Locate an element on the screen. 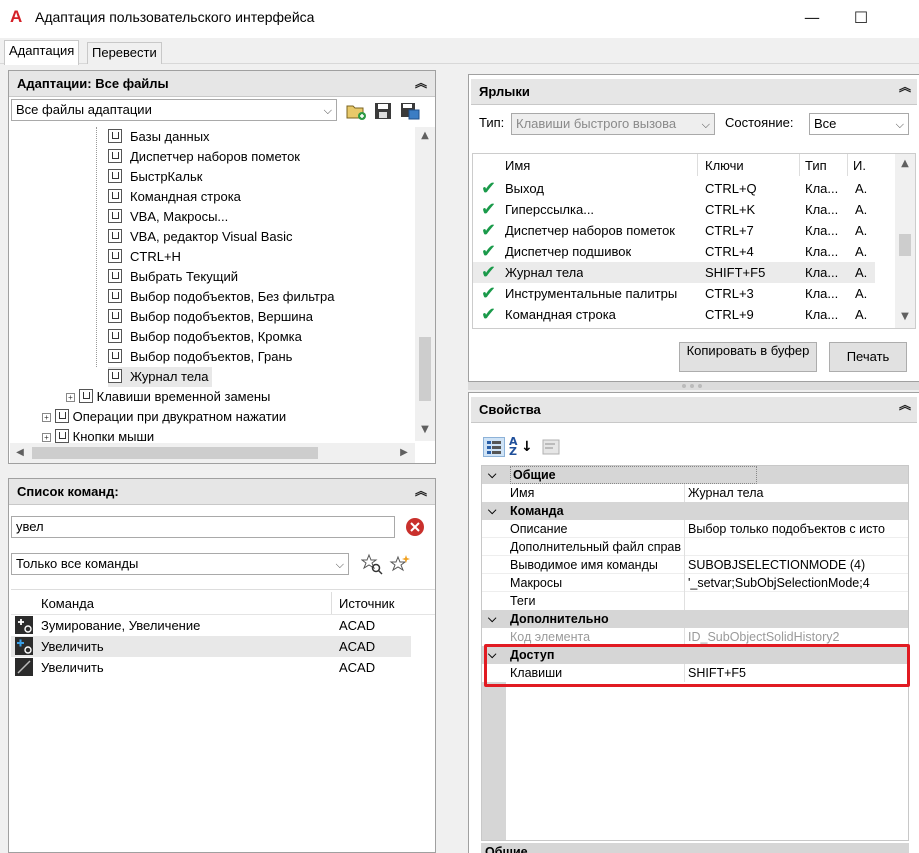 The height and width of the screenshot is (853, 919). tree-item: Командная строка is located at coordinates (174, 197).